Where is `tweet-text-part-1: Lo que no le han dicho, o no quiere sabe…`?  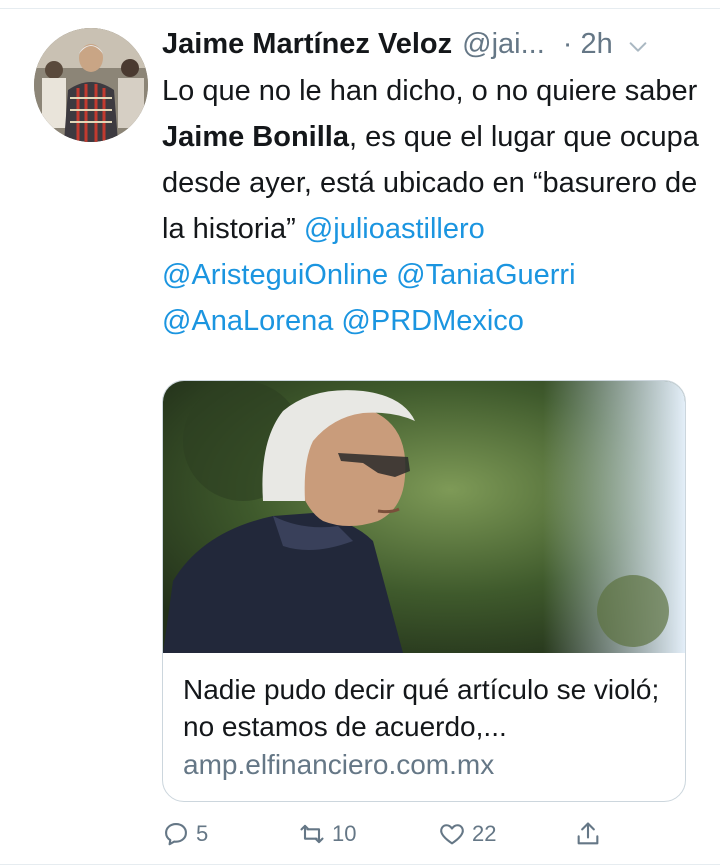 tweet-text-part-1: Lo que no le han dicho, o no quiere sabe… is located at coordinates (430, 91).